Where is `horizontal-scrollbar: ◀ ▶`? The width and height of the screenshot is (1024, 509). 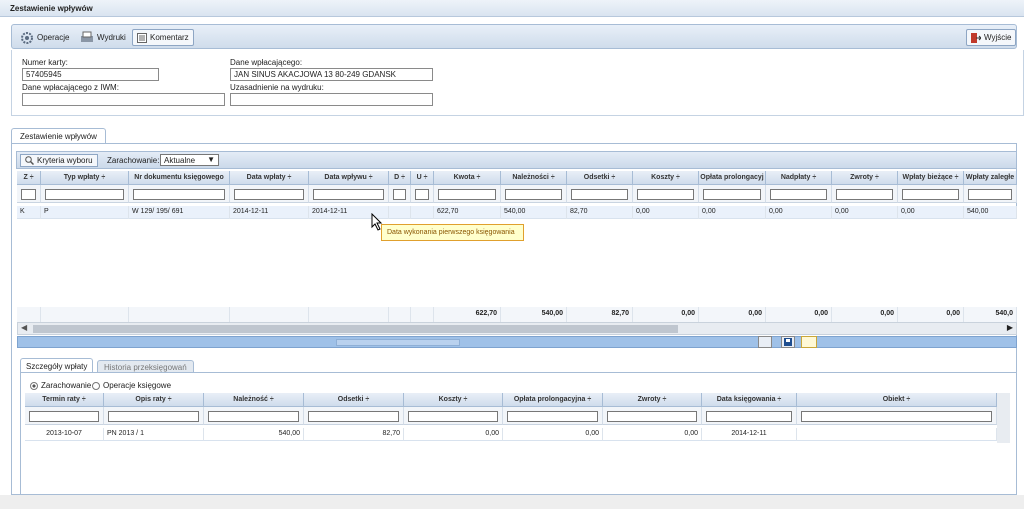
horizontal-scrollbar: ◀ ▶ is located at coordinates (517, 328).